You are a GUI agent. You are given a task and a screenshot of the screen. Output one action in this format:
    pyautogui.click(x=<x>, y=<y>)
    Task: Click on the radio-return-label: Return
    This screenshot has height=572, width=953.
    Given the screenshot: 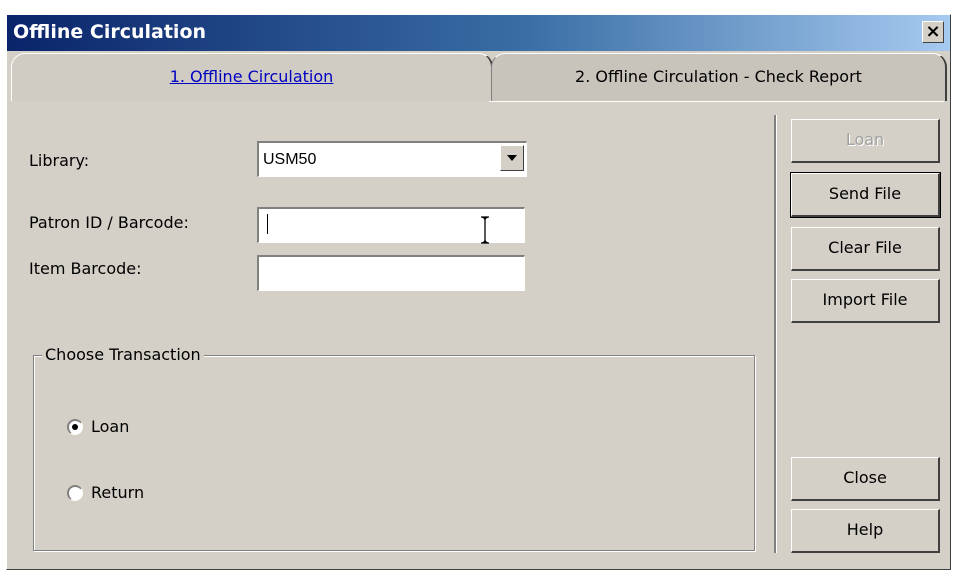 What is the action you would take?
    pyautogui.click(x=118, y=492)
    